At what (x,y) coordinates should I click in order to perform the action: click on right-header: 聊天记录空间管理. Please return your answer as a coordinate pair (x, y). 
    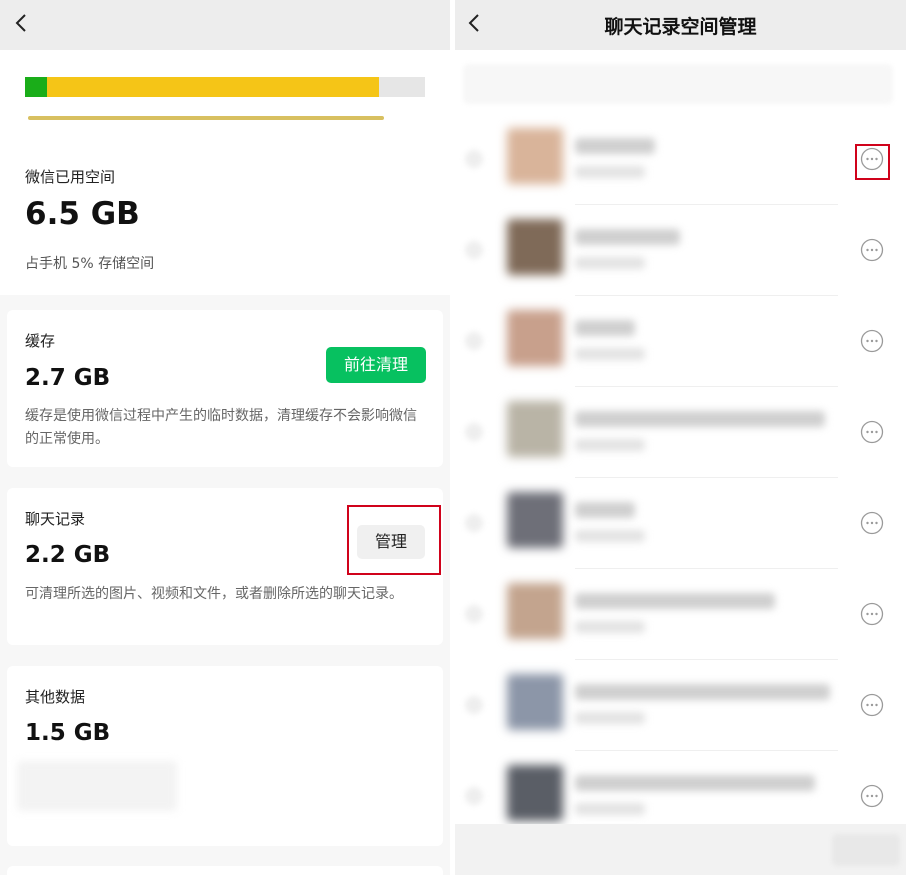
    Looking at the image, I should click on (680, 25).